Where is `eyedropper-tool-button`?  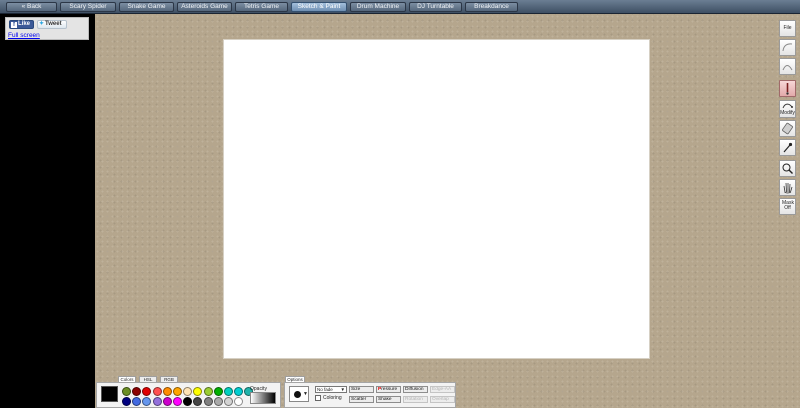 eyedropper-tool-button is located at coordinates (787, 147).